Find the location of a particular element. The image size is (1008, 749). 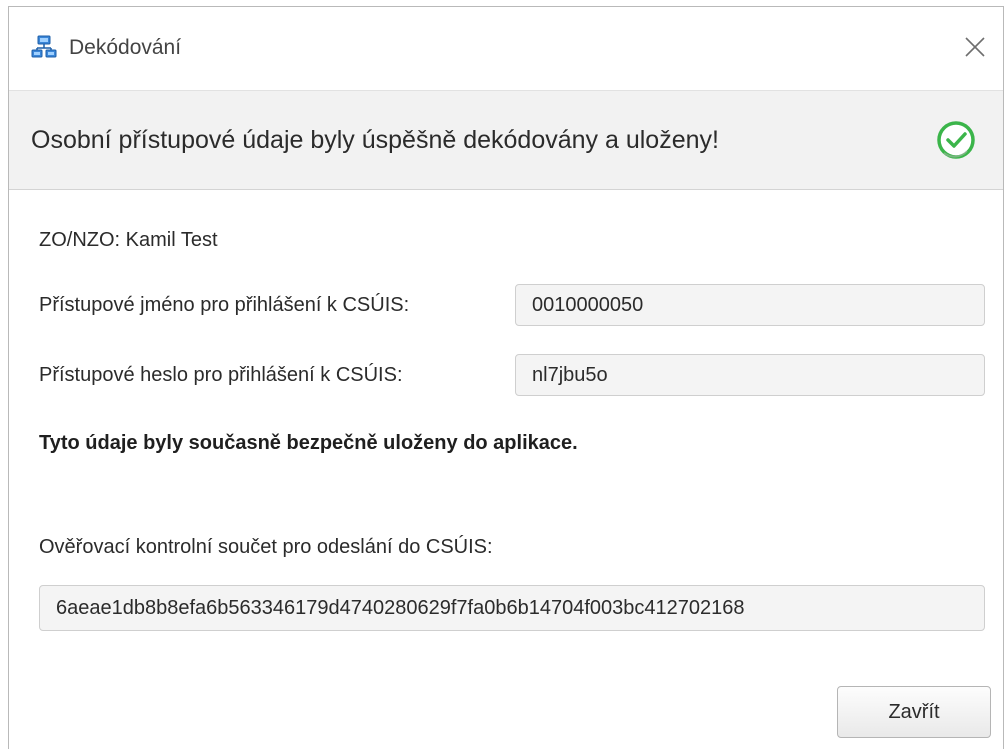

window-title: Dekódování is located at coordinates (125, 47).